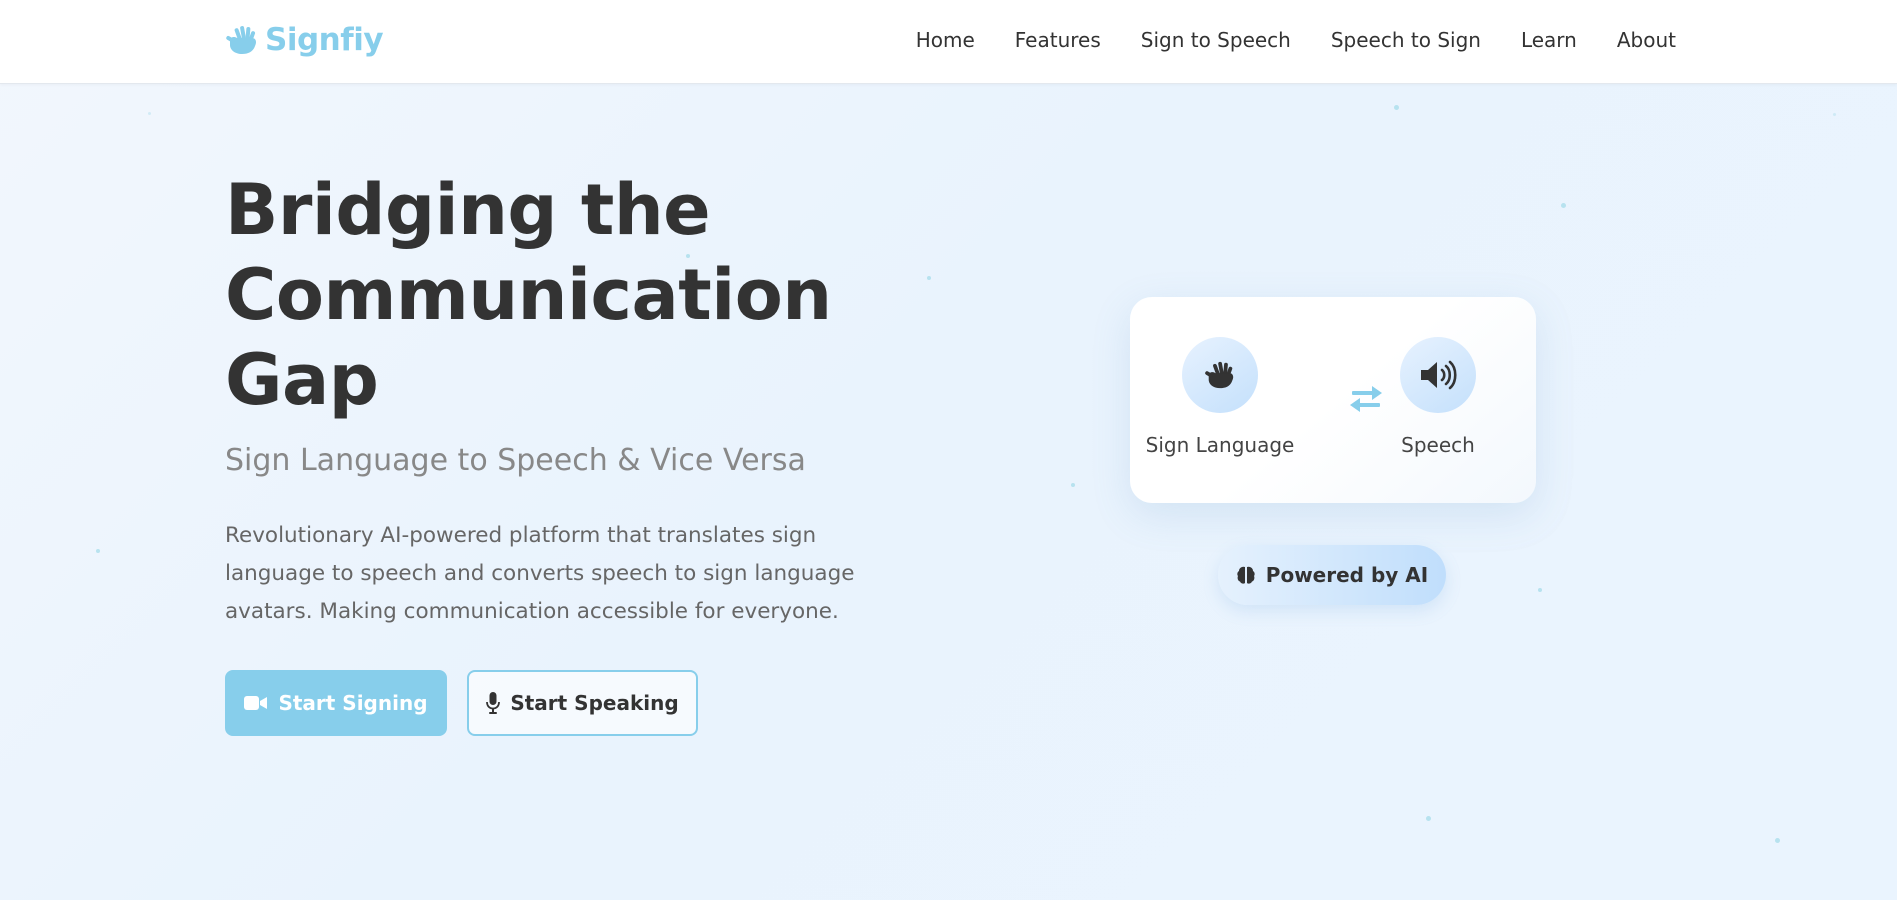 The height and width of the screenshot is (900, 1897). I want to click on powered-by-ai-badge: Powered by AI, so click(1332, 575).